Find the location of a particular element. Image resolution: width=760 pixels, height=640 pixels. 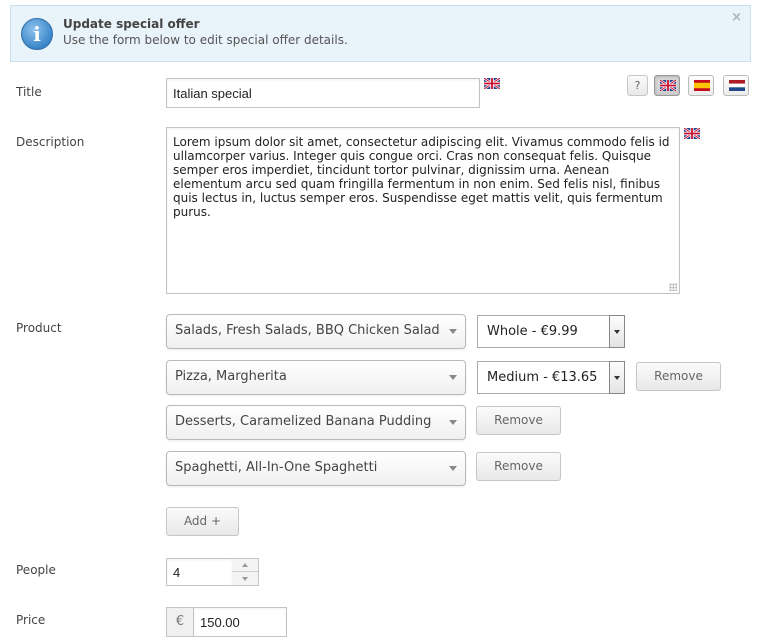

price-input is located at coordinates (240, 622).